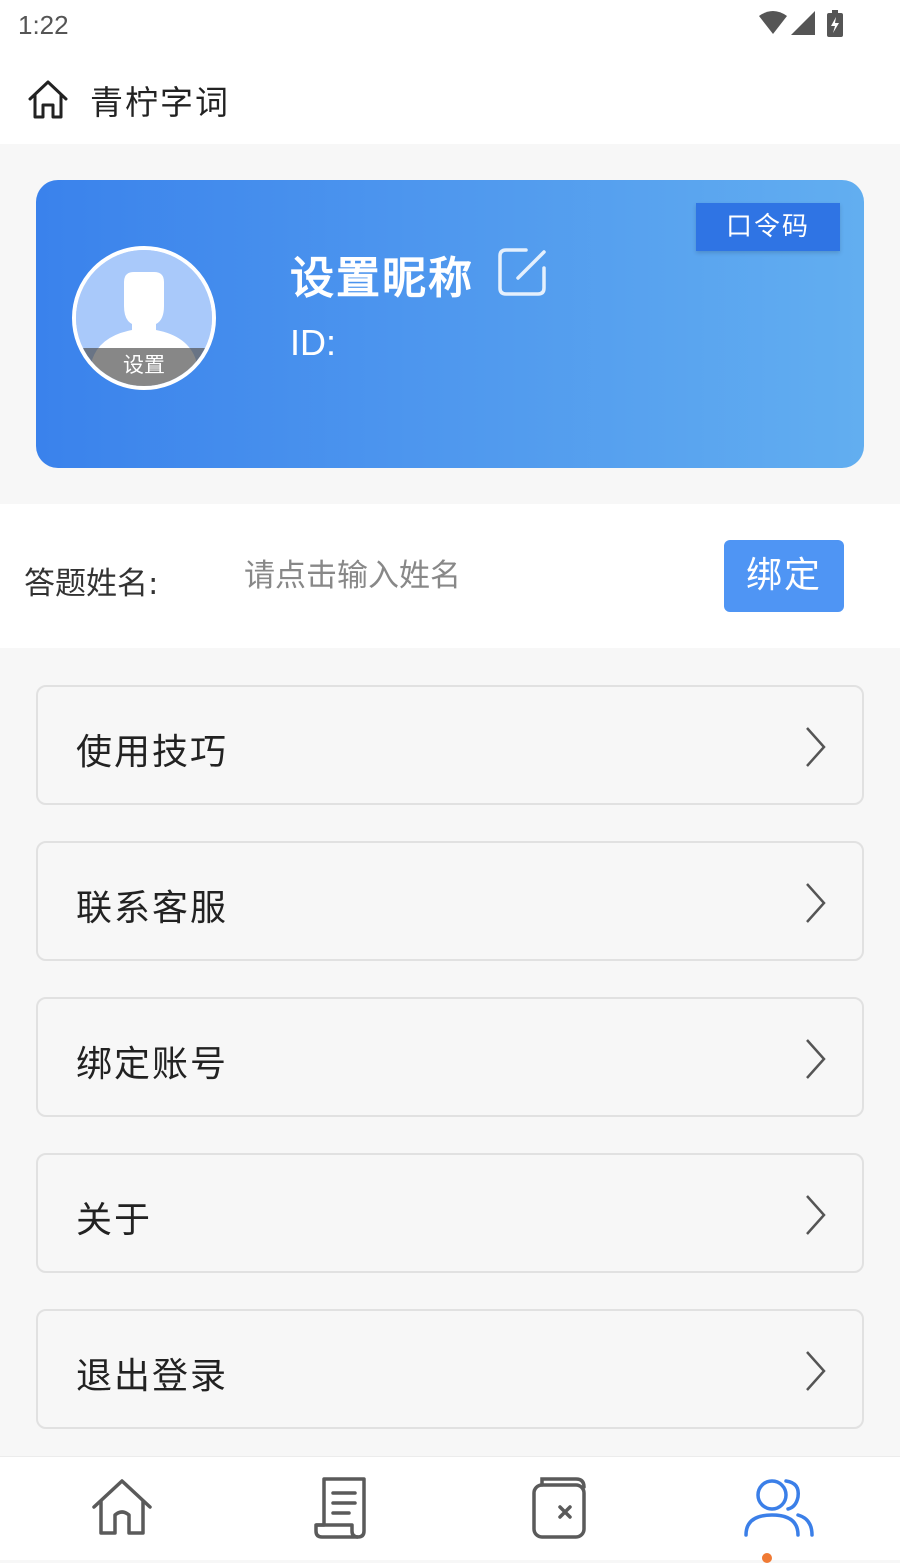 The image size is (900, 1563). I want to click on wifi-icon, so click(773, 22).